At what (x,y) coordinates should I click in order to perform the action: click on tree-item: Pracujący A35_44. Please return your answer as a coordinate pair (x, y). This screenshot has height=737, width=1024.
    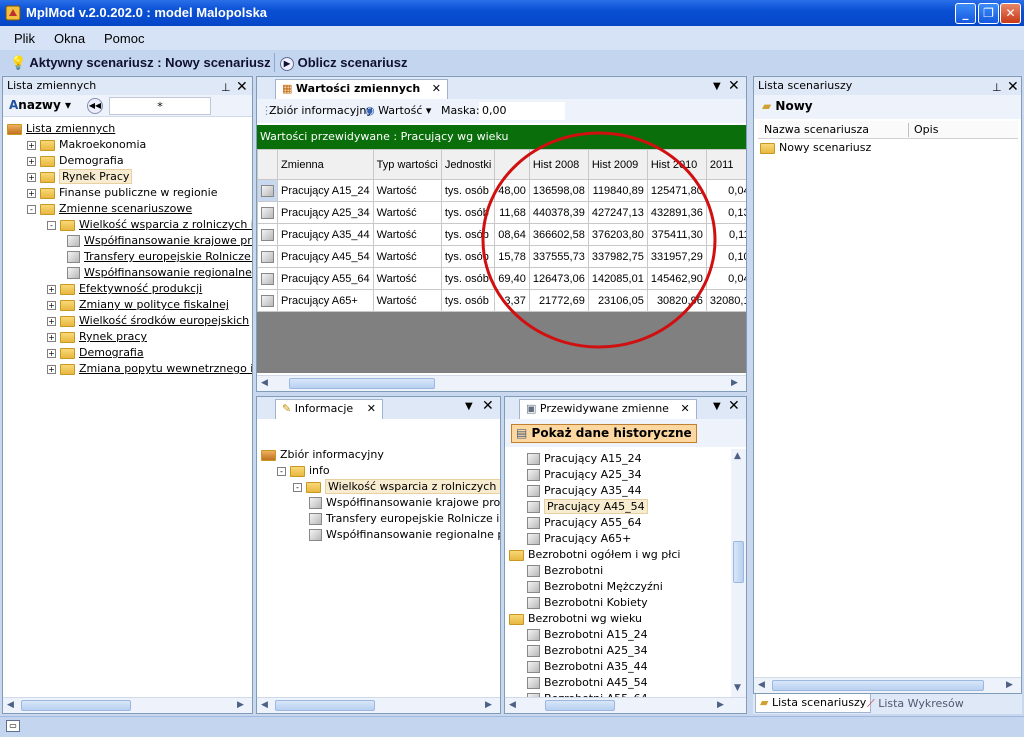
    Looking at the image, I should click on (584, 491).